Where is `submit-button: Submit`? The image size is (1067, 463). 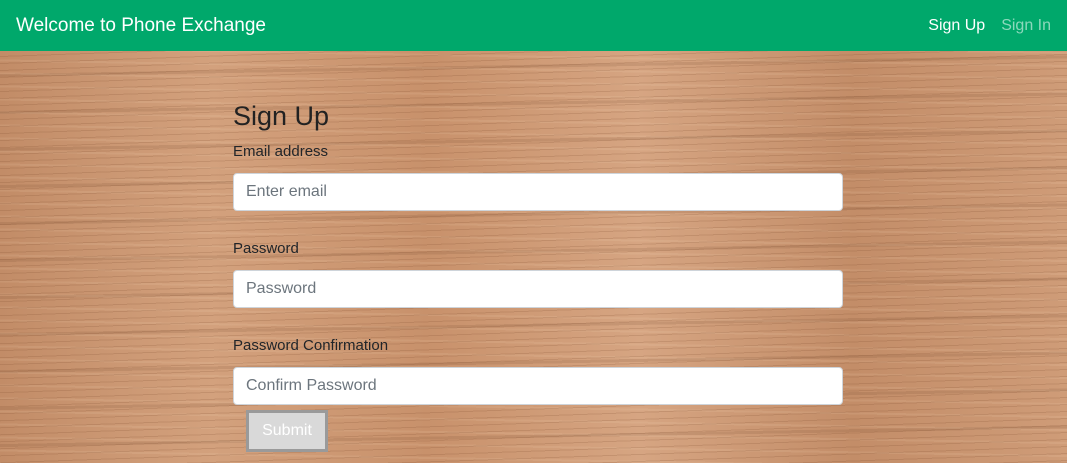 submit-button: Submit is located at coordinates (287, 431).